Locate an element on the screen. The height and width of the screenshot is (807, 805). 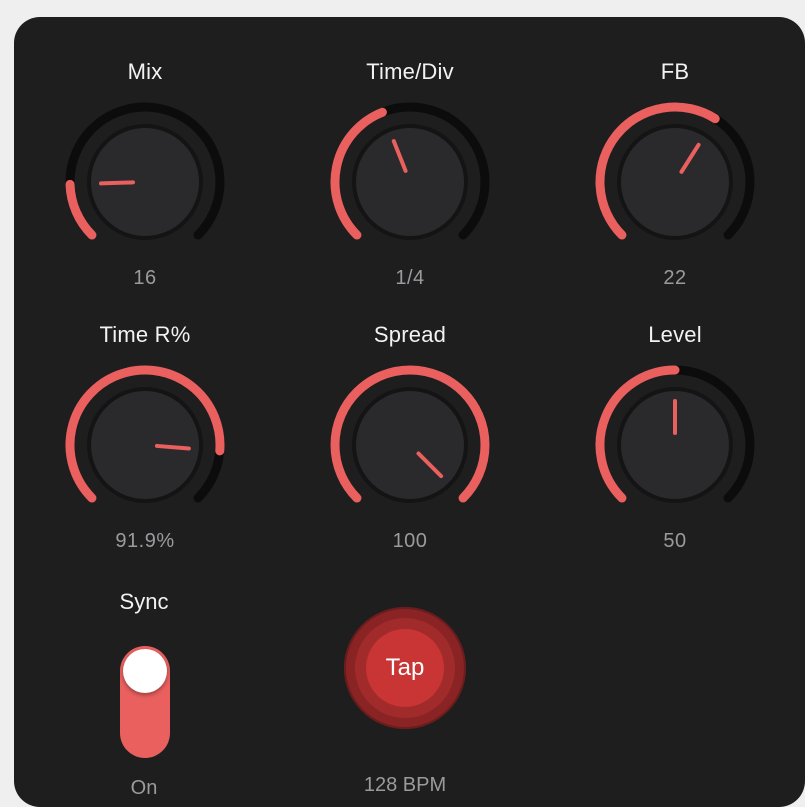
knob-label: Time R% is located at coordinates (145, 334).